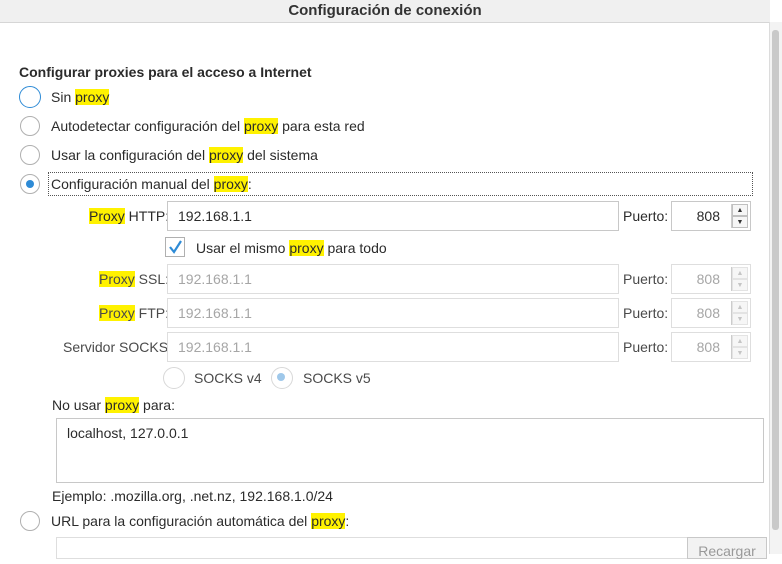 This screenshot has width=782, height=564. Describe the element at coordinates (775, 280) in the screenshot. I see `scrollbar-thumb` at that location.